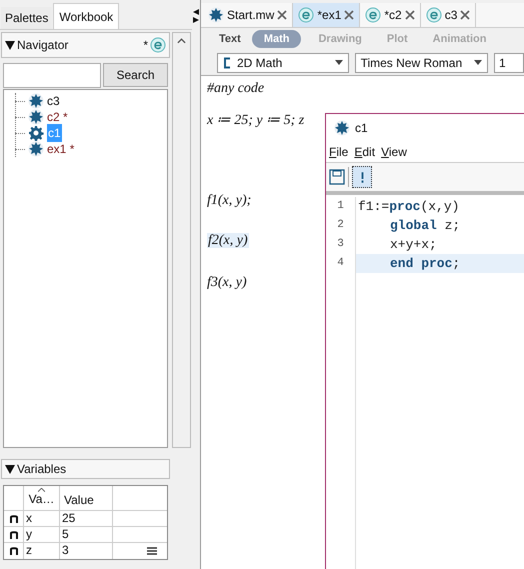  I want to click on math-line: x ≔ 25; y ≔ 5; z, so click(255, 120).